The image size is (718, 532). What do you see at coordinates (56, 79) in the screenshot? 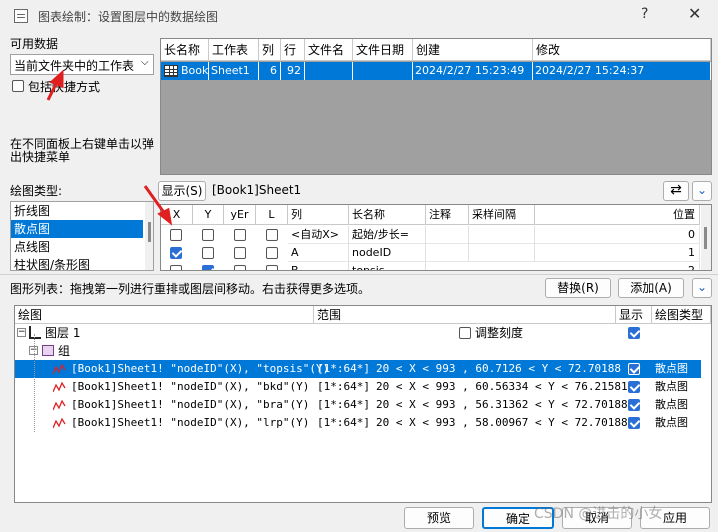
I see `red-arrow-1-head` at bounding box center [56, 79].